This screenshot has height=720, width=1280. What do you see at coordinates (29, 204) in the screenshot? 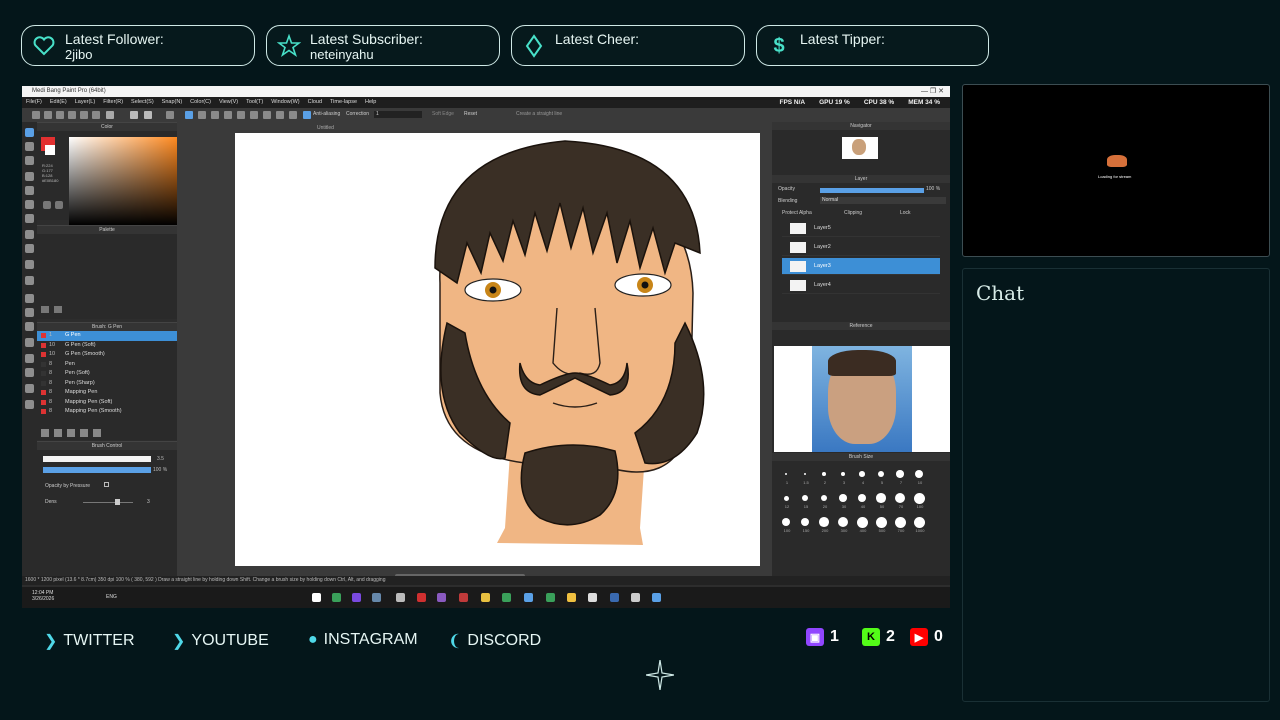
I see `magic-wand-icon` at bounding box center [29, 204].